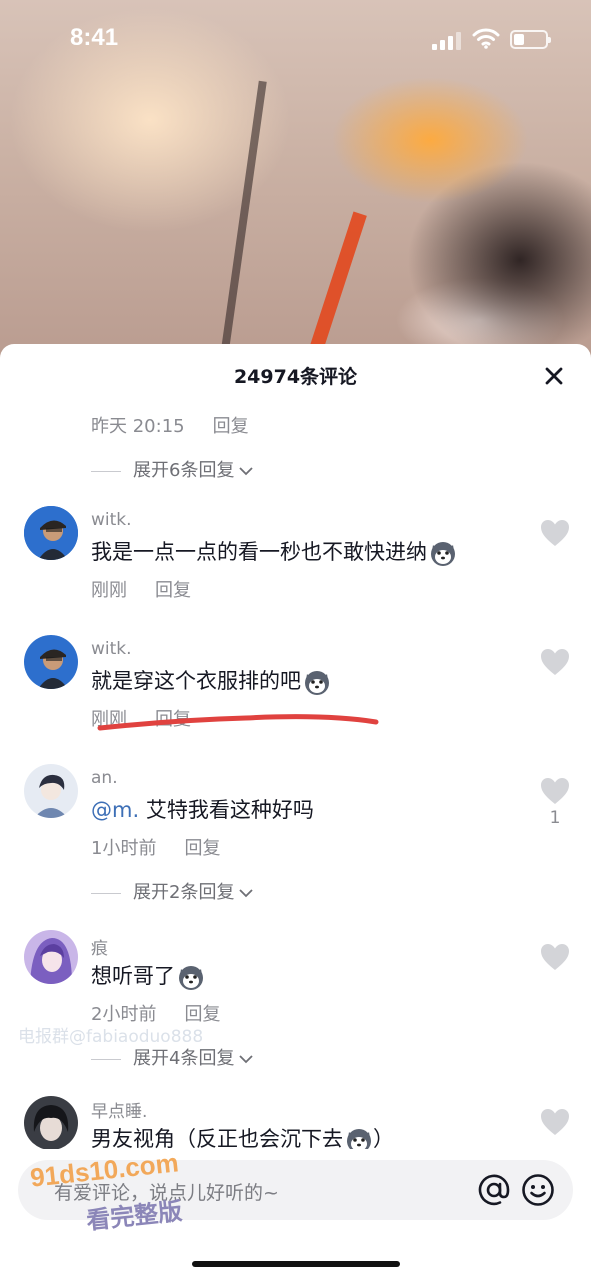 The image size is (591, 1280). What do you see at coordinates (104, 778) in the screenshot?
I see `comment-username: an.` at bounding box center [104, 778].